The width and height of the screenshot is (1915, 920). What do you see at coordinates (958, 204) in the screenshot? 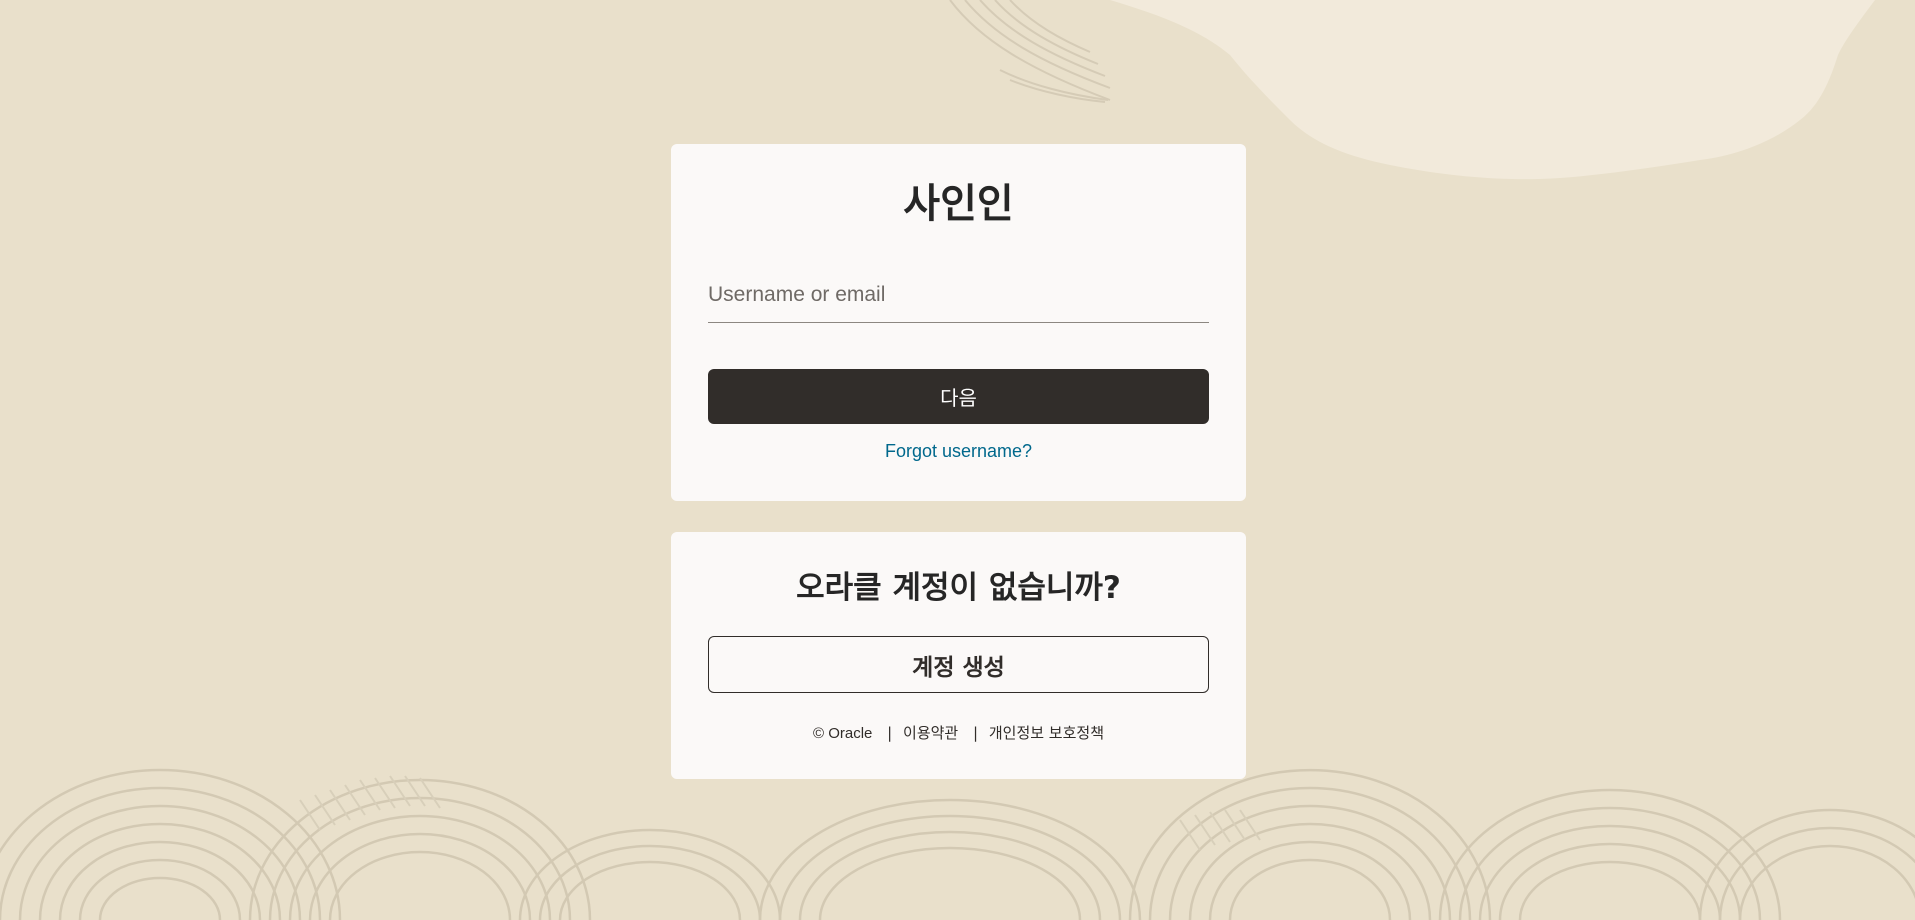
I see `signin-title: 사인인` at bounding box center [958, 204].